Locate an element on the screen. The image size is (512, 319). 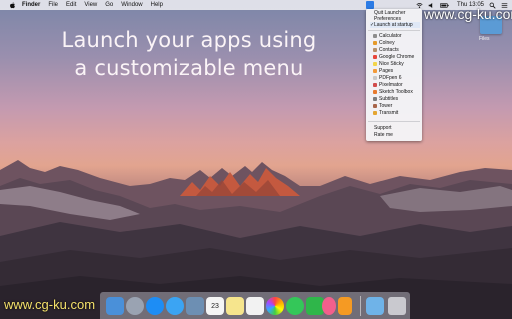
menu-item-label: Subtitles is located at coordinates (389, 99).